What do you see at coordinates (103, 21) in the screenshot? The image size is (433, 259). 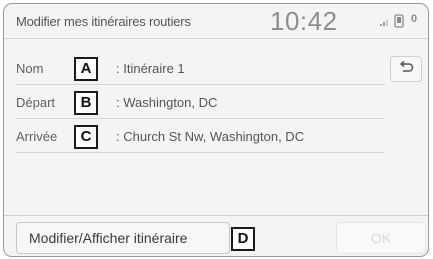 I see `page-title: Modifier mes itinéraires routiers` at bounding box center [103, 21].